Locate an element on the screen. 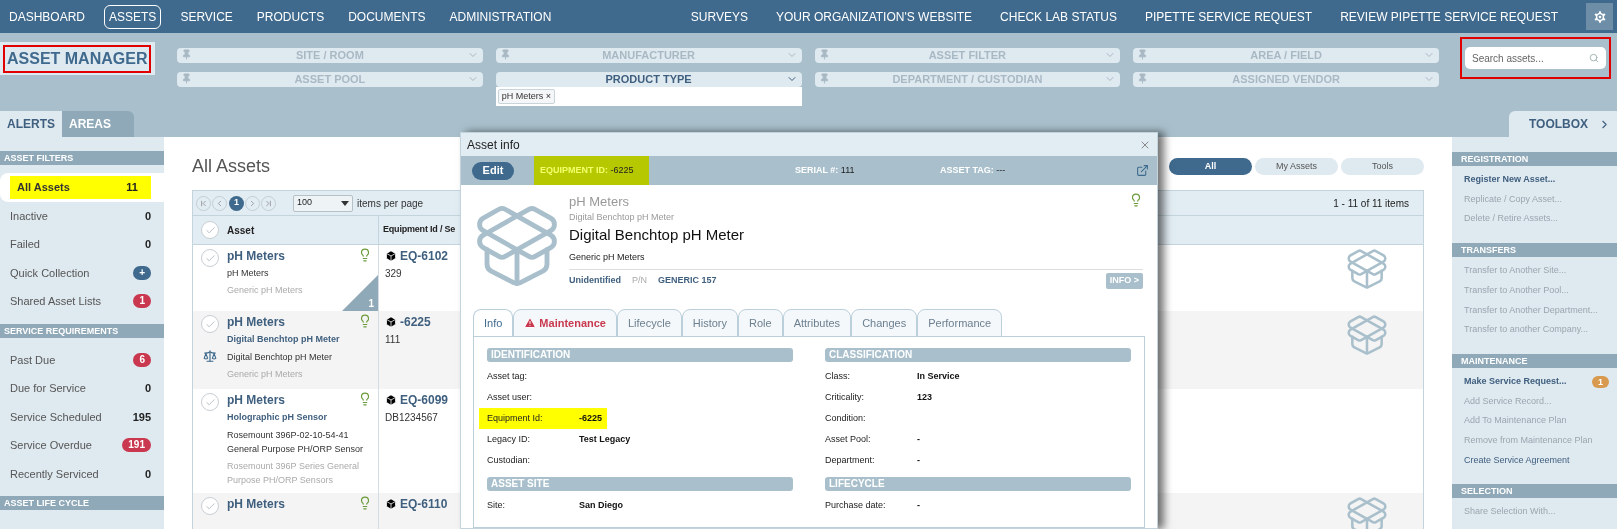 The image size is (1617, 529). toolbox-tab: TOOLBOX is located at coordinates (1563, 124).